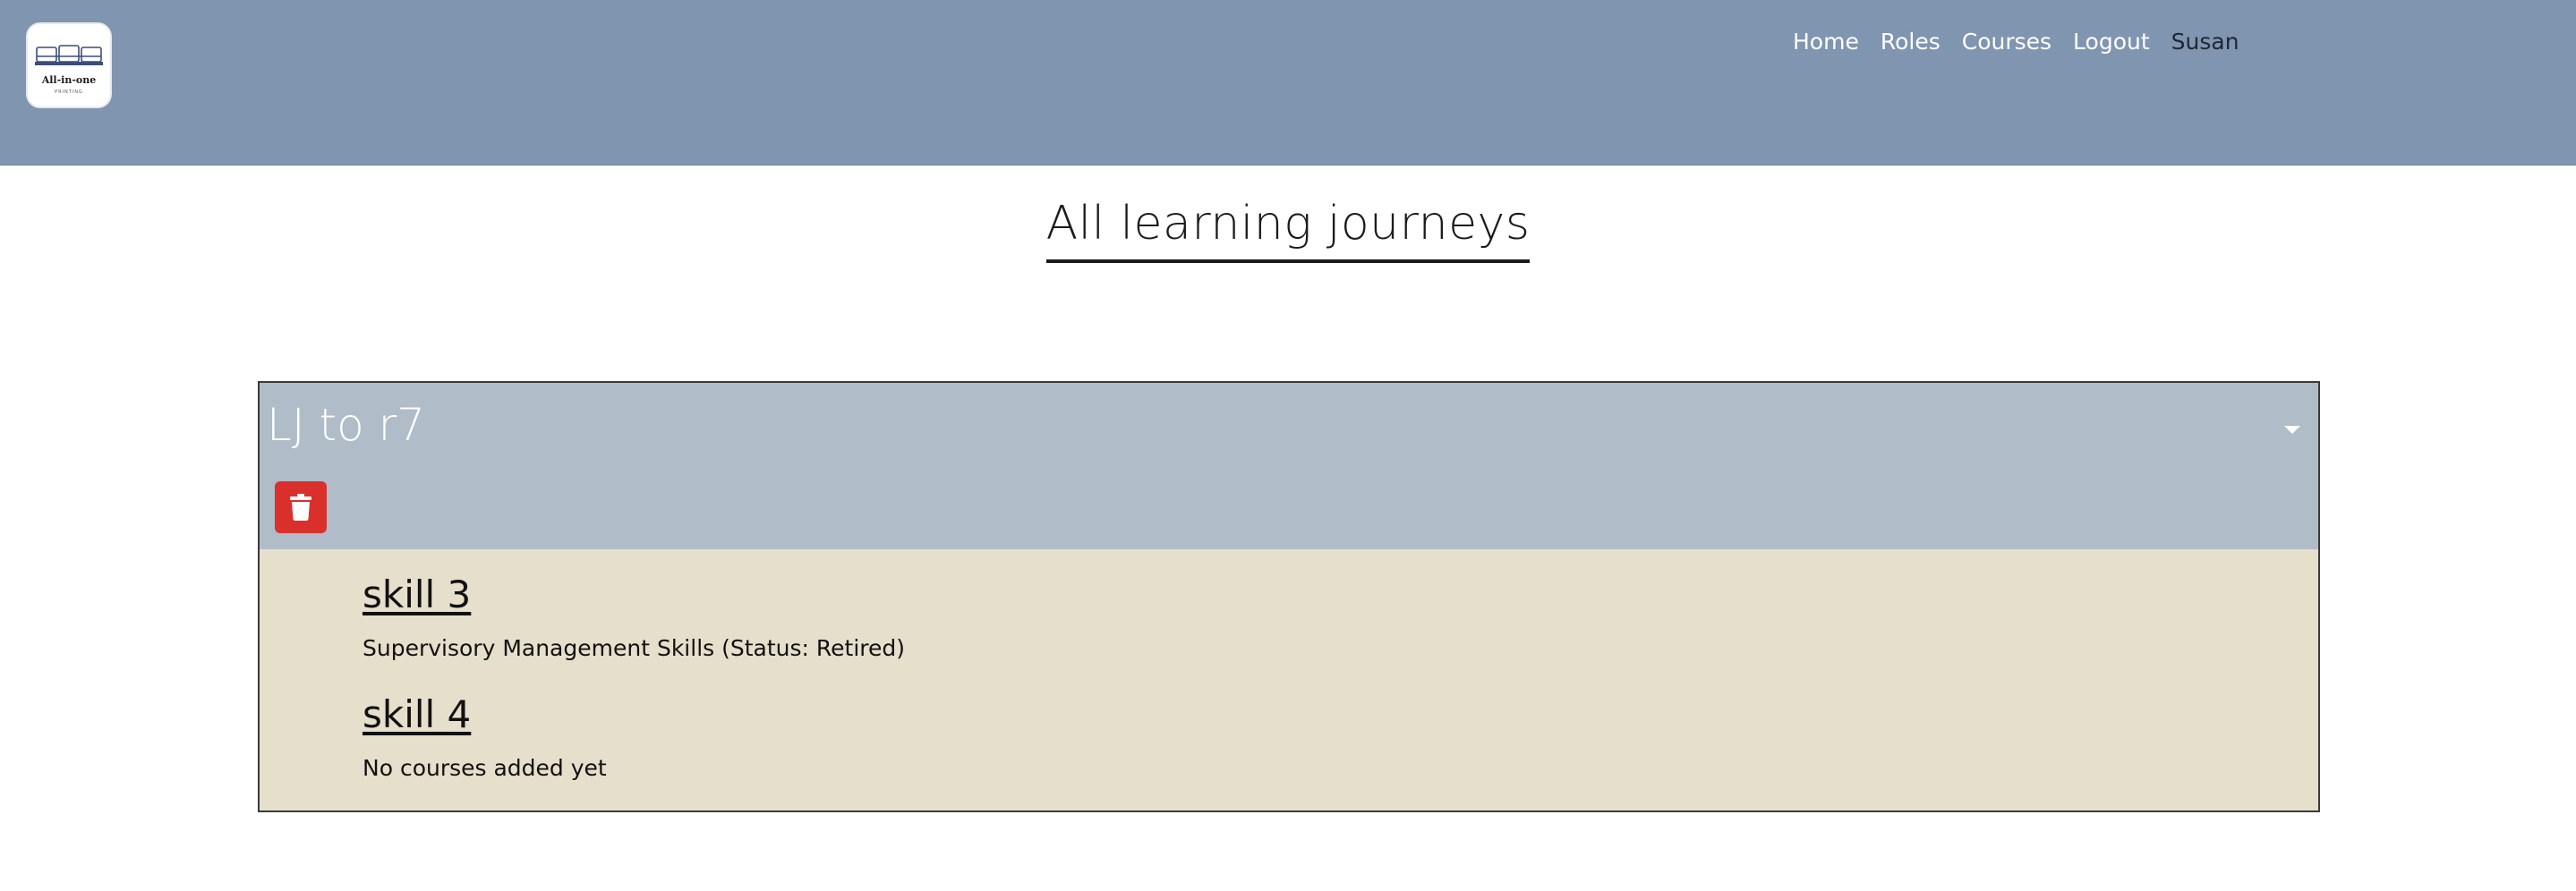 This screenshot has height=891, width=2576. I want to click on nav-links: Home Roles Courses Logout Susan, so click(2016, 41).